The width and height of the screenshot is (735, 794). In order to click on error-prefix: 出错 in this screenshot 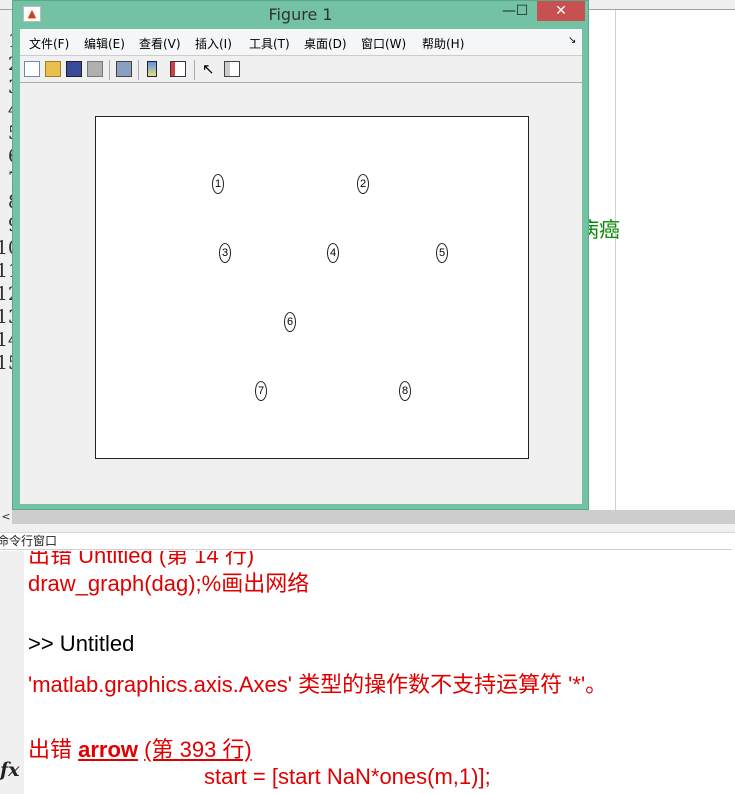, I will do `click(53, 749)`.